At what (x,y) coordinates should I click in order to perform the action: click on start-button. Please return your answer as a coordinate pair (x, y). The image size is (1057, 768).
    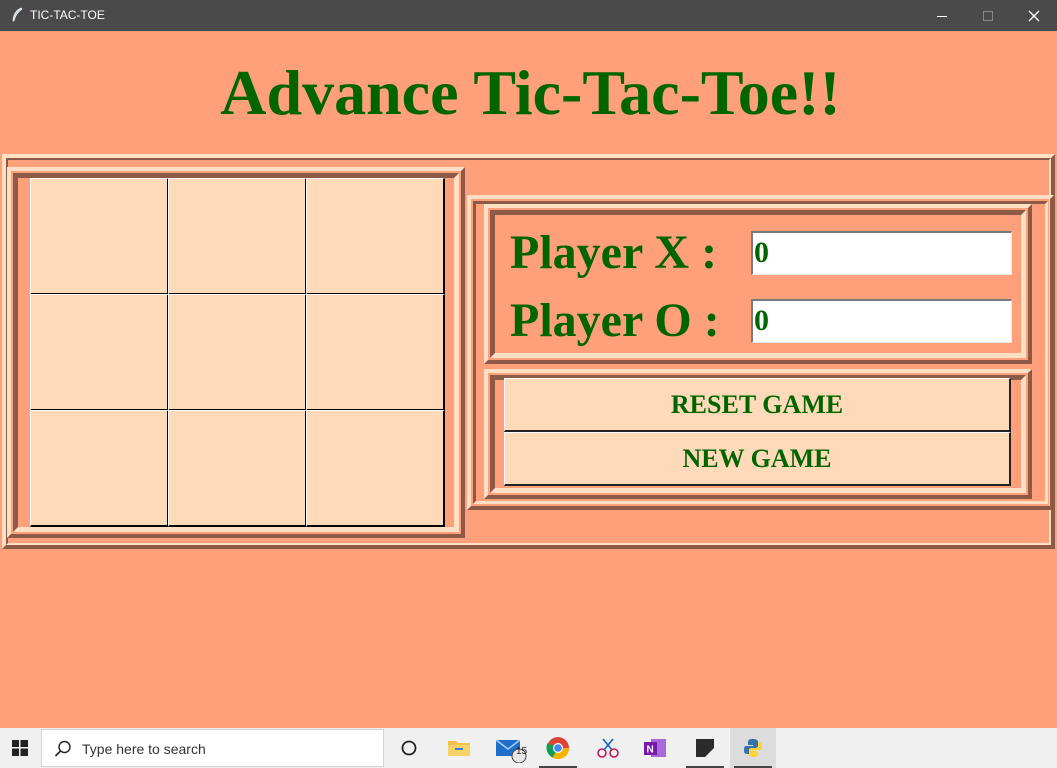
    Looking at the image, I should click on (20, 748).